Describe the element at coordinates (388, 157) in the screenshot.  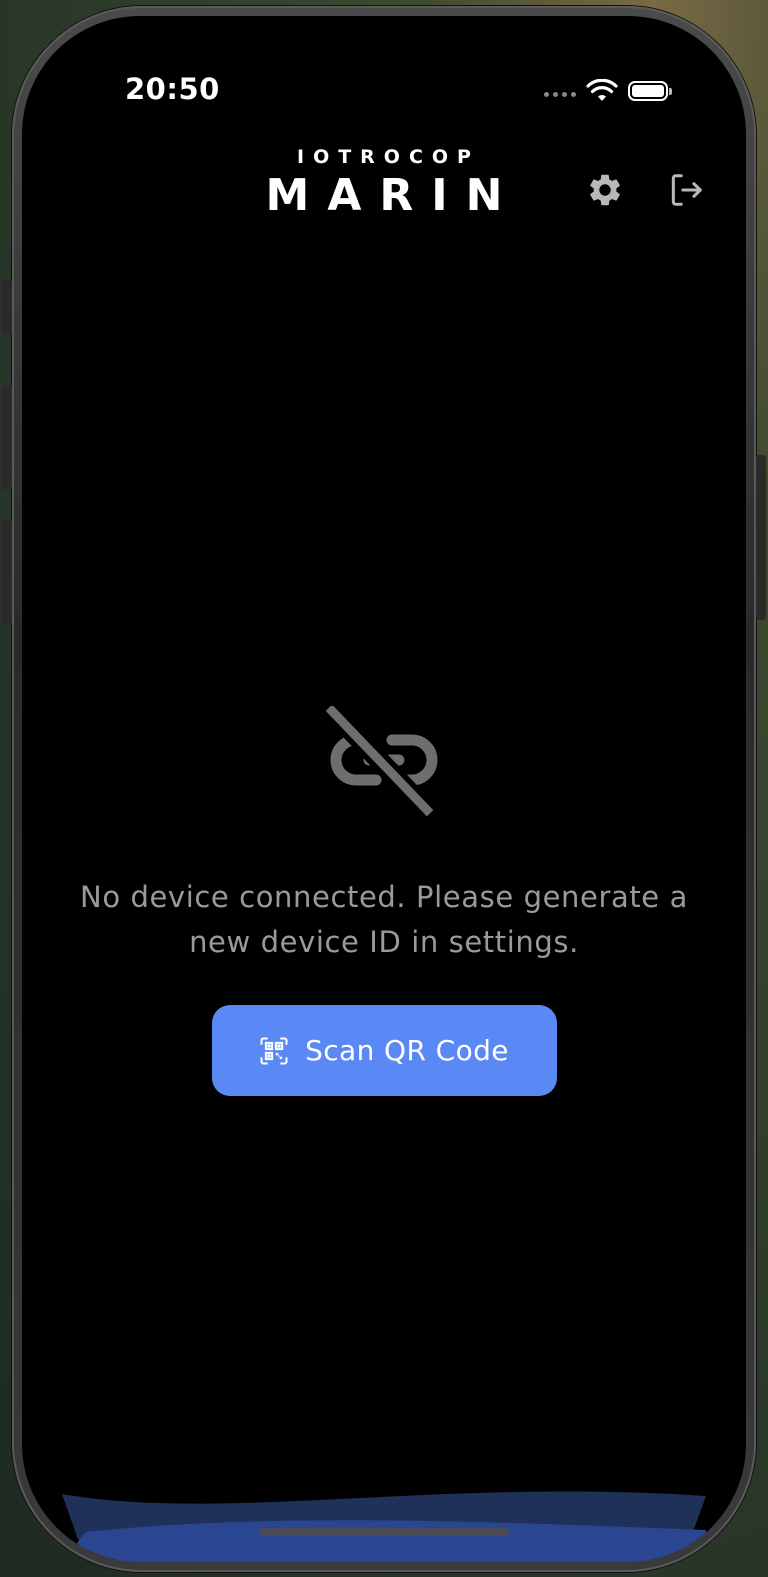
I see `brand-company: IOTROCOP` at that location.